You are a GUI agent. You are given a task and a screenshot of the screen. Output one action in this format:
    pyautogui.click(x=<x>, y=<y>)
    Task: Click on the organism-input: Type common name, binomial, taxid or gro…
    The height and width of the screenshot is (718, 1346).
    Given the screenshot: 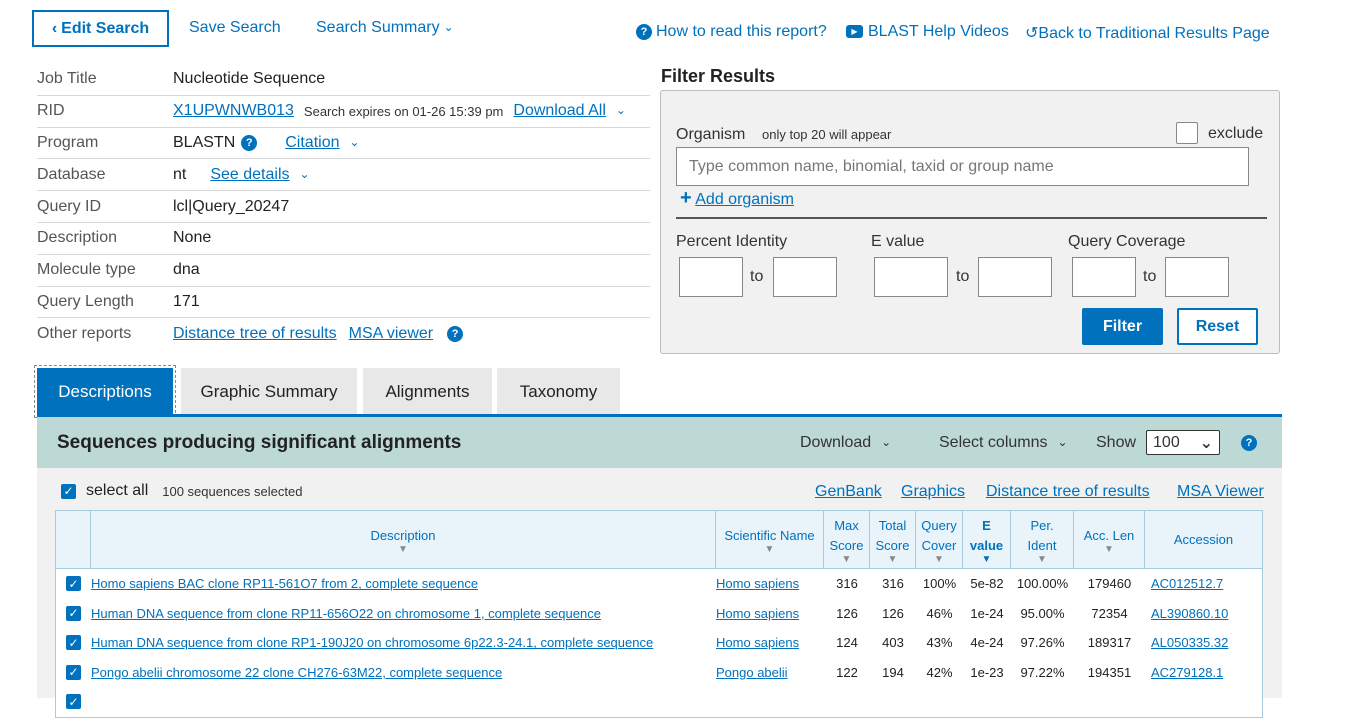 What is the action you would take?
    pyautogui.click(x=962, y=166)
    